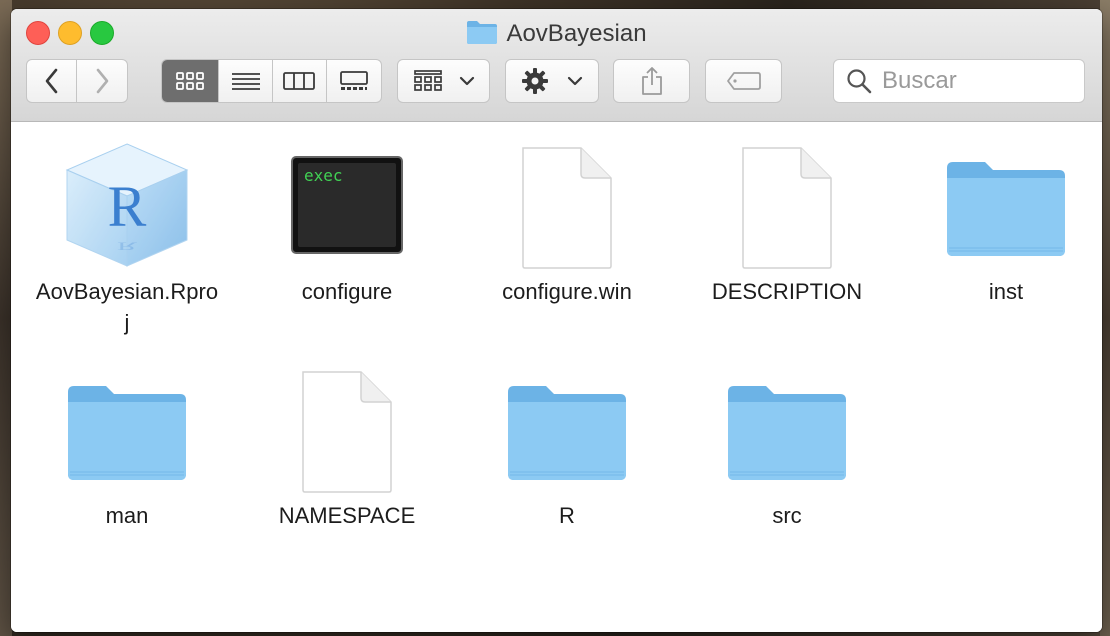 This screenshot has height=636, width=1110. I want to click on terminal-exec-icon: exec, so click(347, 200).